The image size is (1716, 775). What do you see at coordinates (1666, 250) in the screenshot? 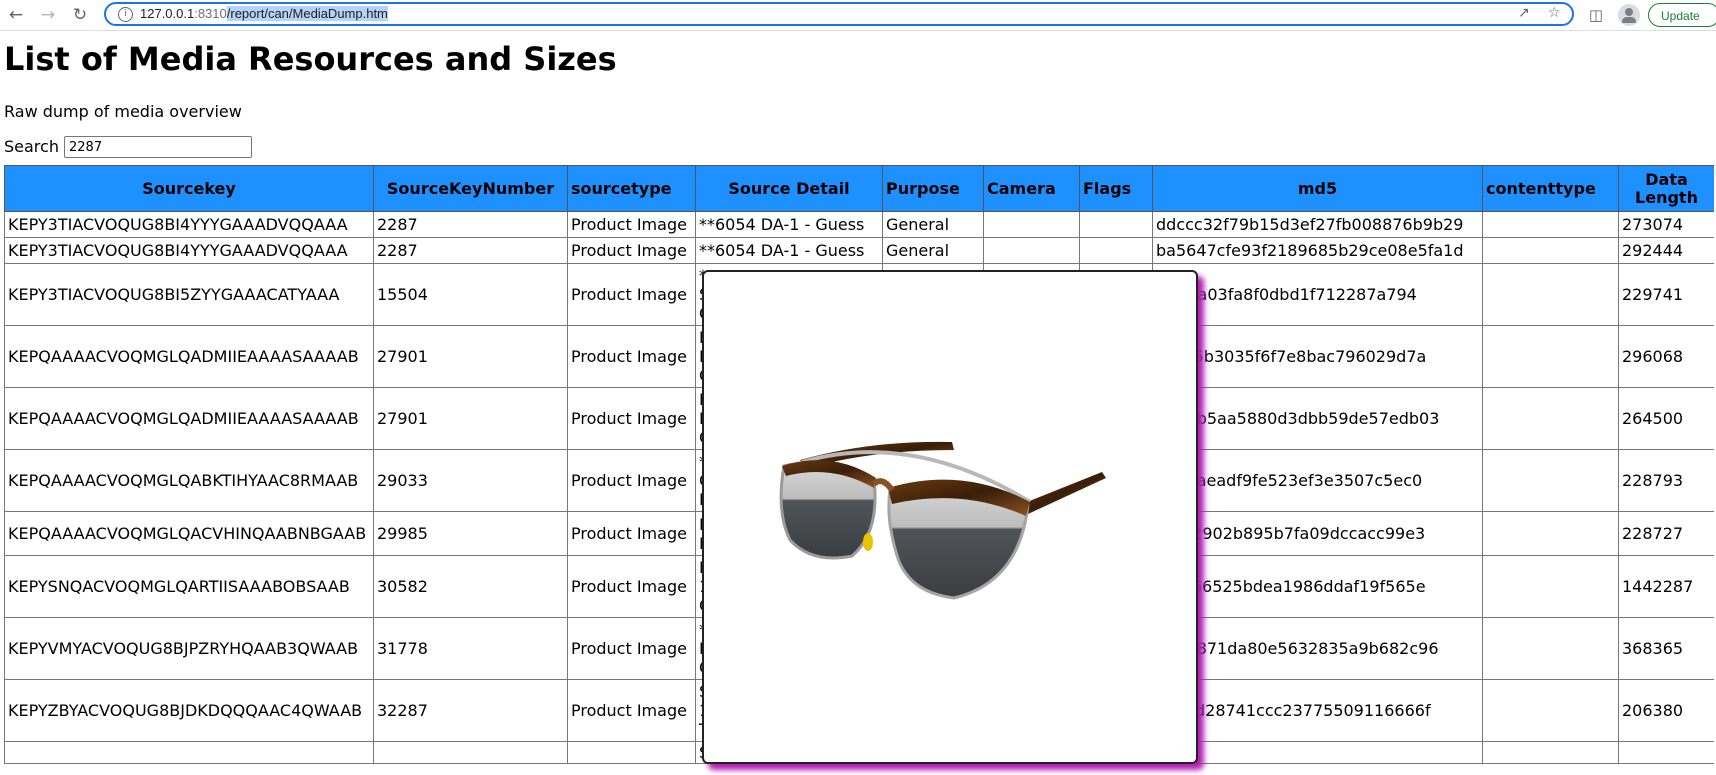
I see `cell-data-length: 292444` at bounding box center [1666, 250].